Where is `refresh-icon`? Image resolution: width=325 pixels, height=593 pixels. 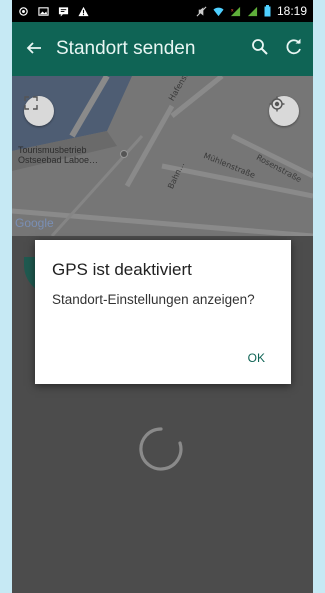
refresh-icon is located at coordinates (293, 46).